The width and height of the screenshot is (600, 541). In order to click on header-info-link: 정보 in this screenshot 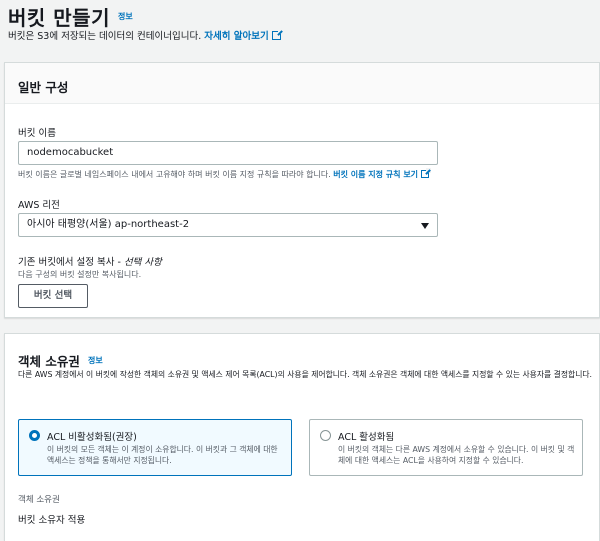, I will do `click(125, 16)`.